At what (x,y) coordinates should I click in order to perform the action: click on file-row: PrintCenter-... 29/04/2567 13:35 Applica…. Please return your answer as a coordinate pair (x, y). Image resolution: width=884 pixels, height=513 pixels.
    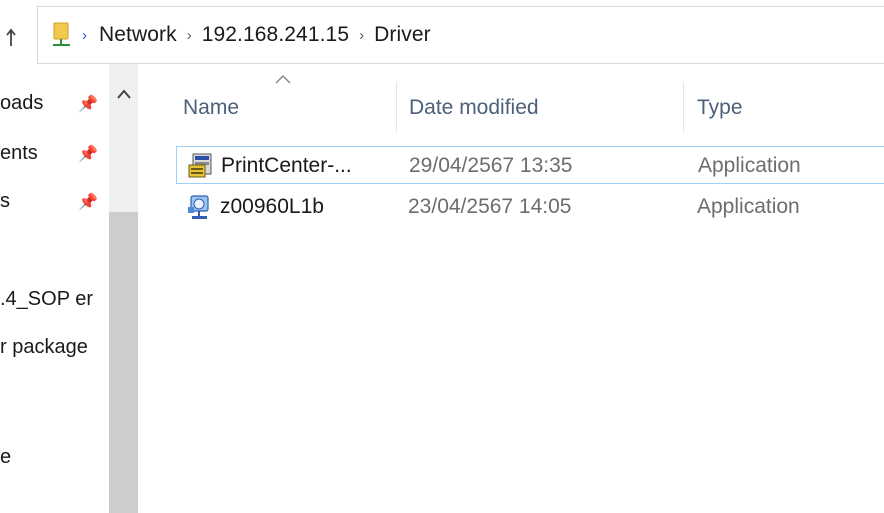
    Looking at the image, I should click on (530, 165).